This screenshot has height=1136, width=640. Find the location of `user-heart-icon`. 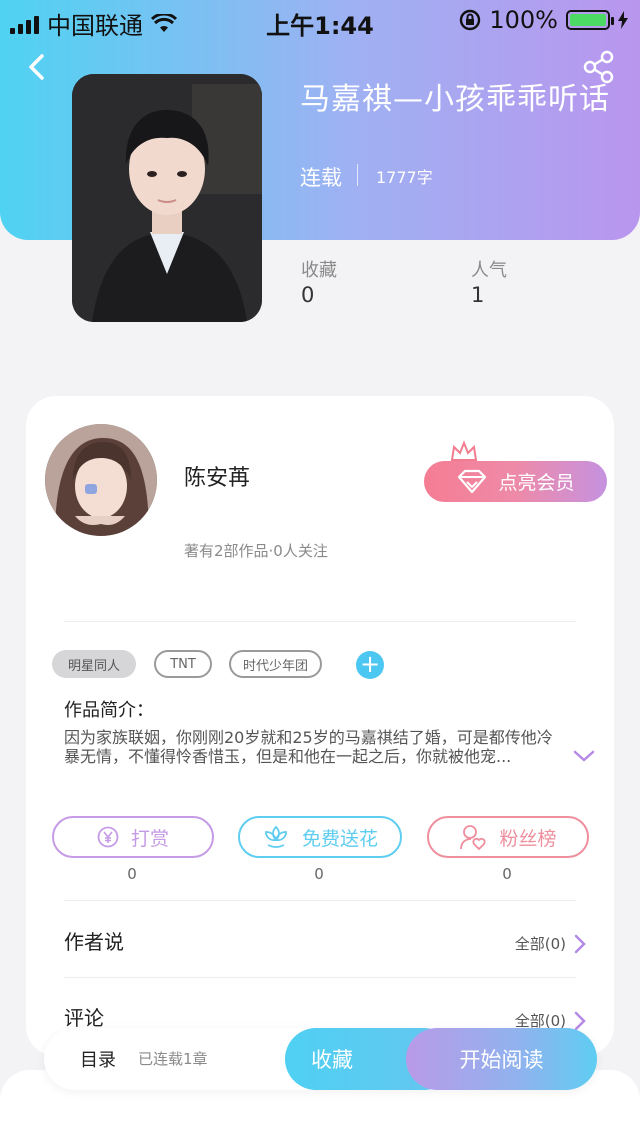

user-heart-icon is located at coordinates (473, 838).